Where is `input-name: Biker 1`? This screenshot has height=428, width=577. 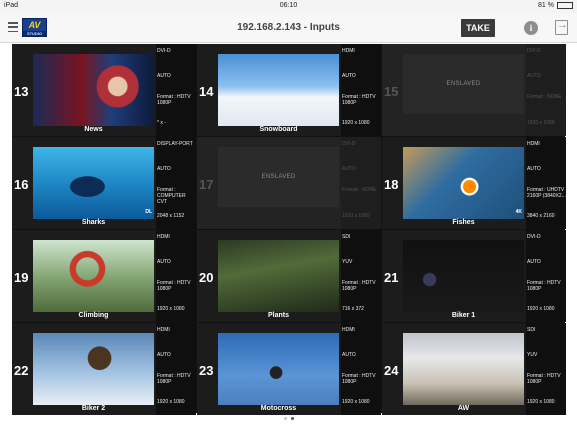 input-name: Biker 1 is located at coordinates (463, 315).